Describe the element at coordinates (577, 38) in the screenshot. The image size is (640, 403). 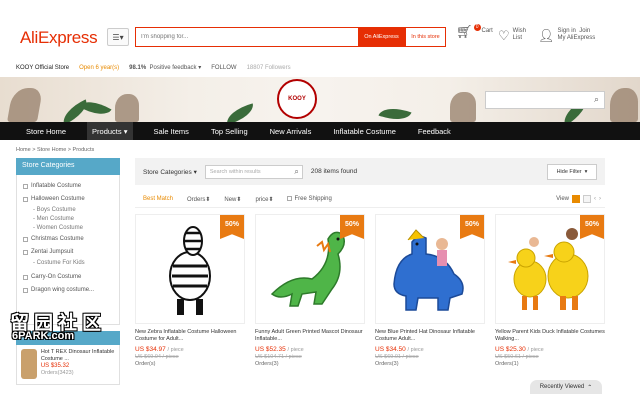
I see `my-aliexpress-label: My AliExpress` at that location.